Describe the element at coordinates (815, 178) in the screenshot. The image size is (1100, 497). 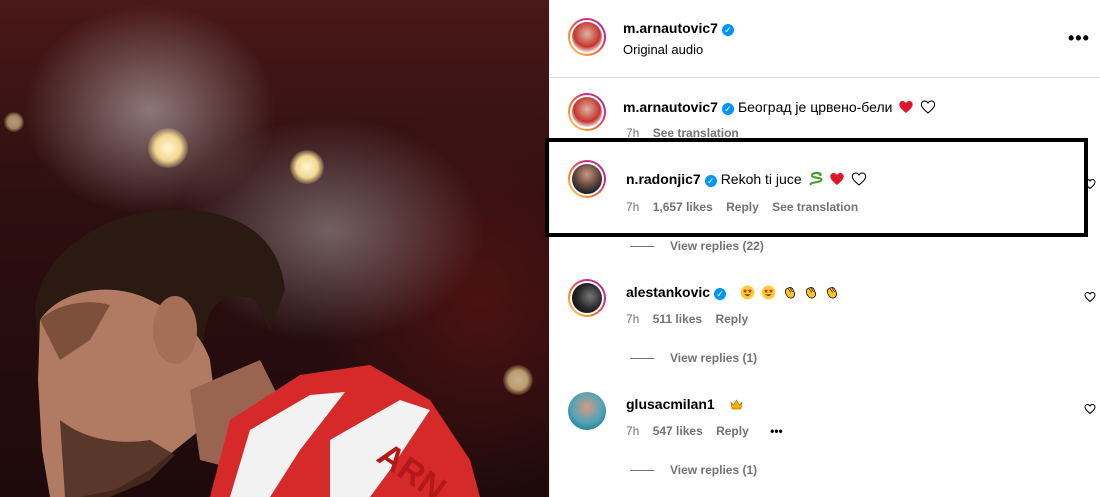
I see `snake-emoji` at that location.